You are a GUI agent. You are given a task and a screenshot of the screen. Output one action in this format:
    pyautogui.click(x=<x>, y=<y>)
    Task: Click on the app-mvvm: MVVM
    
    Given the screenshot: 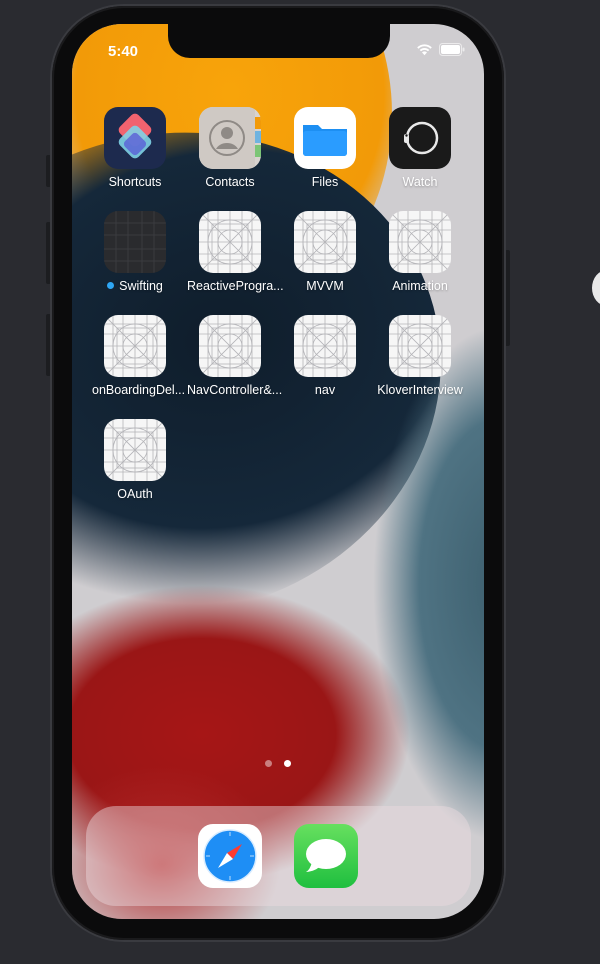 What is the action you would take?
    pyautogui.click(x=325, y=252)
    